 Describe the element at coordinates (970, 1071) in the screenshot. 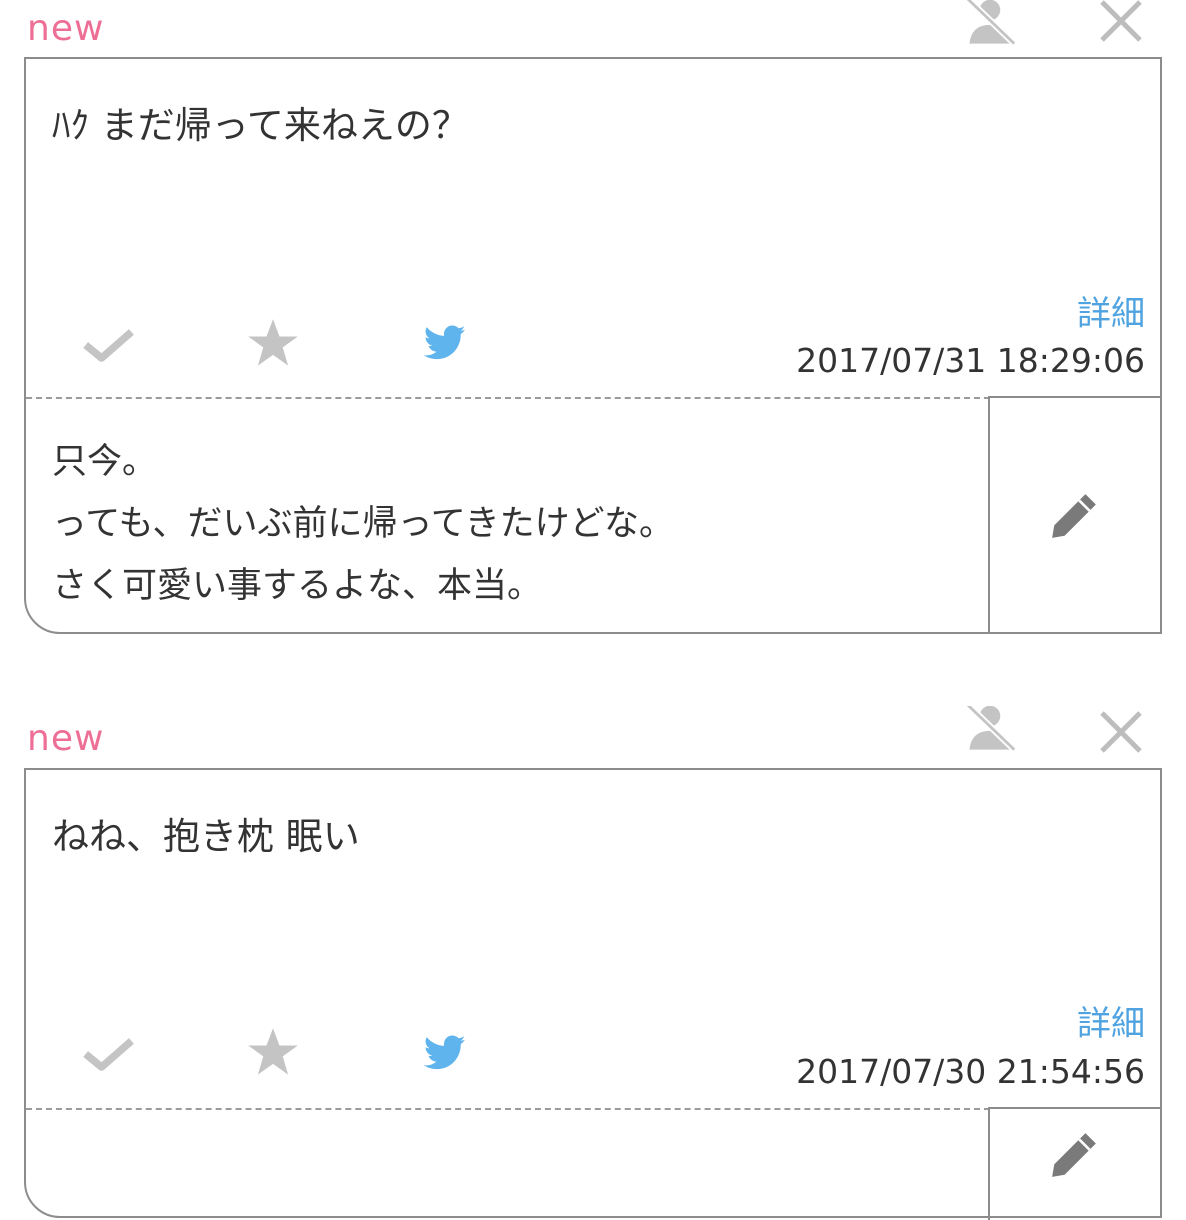

I see `timestamp: 2017/07/30 21:54:56` at that location.